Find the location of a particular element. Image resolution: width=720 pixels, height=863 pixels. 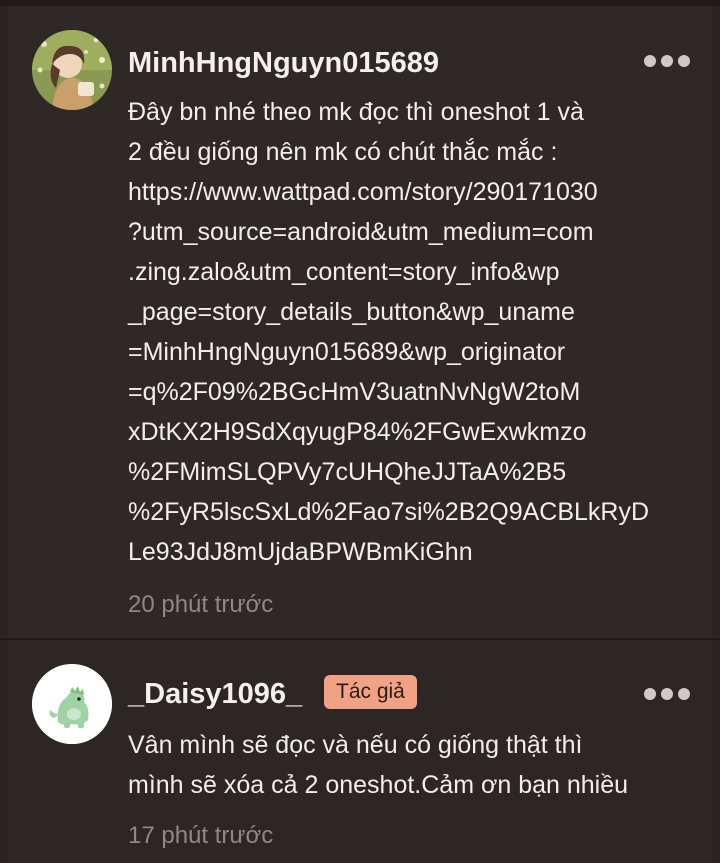

green-dinosaur-avatar-icon is located at coordinates (72, 704).